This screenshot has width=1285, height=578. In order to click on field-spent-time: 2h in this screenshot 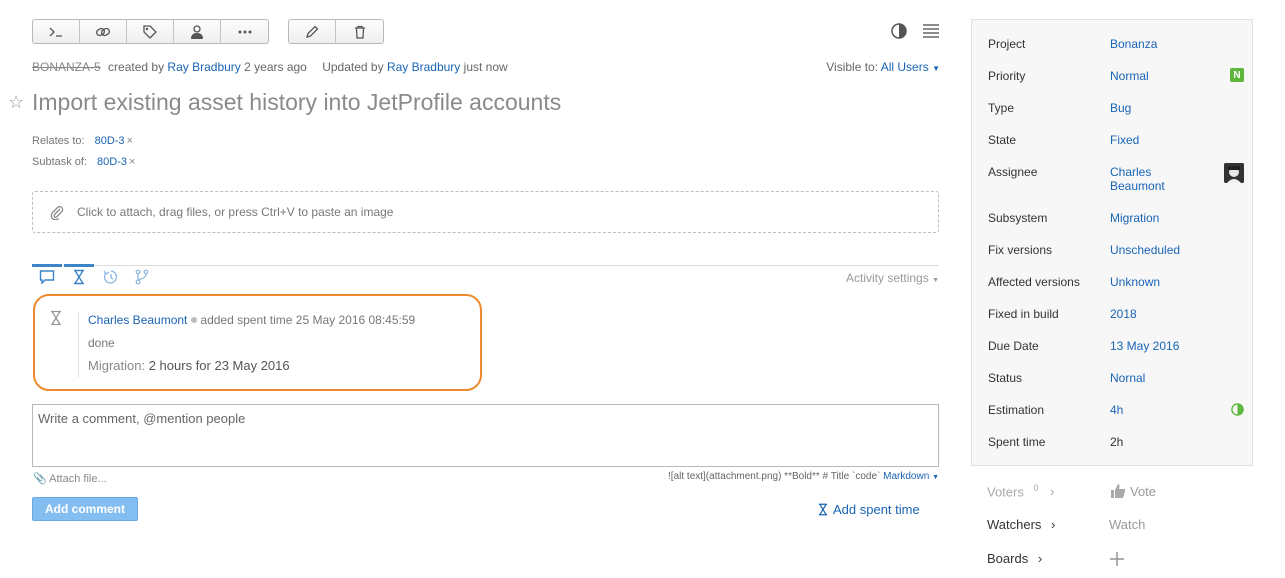, I will do `click(1117, 442)`.